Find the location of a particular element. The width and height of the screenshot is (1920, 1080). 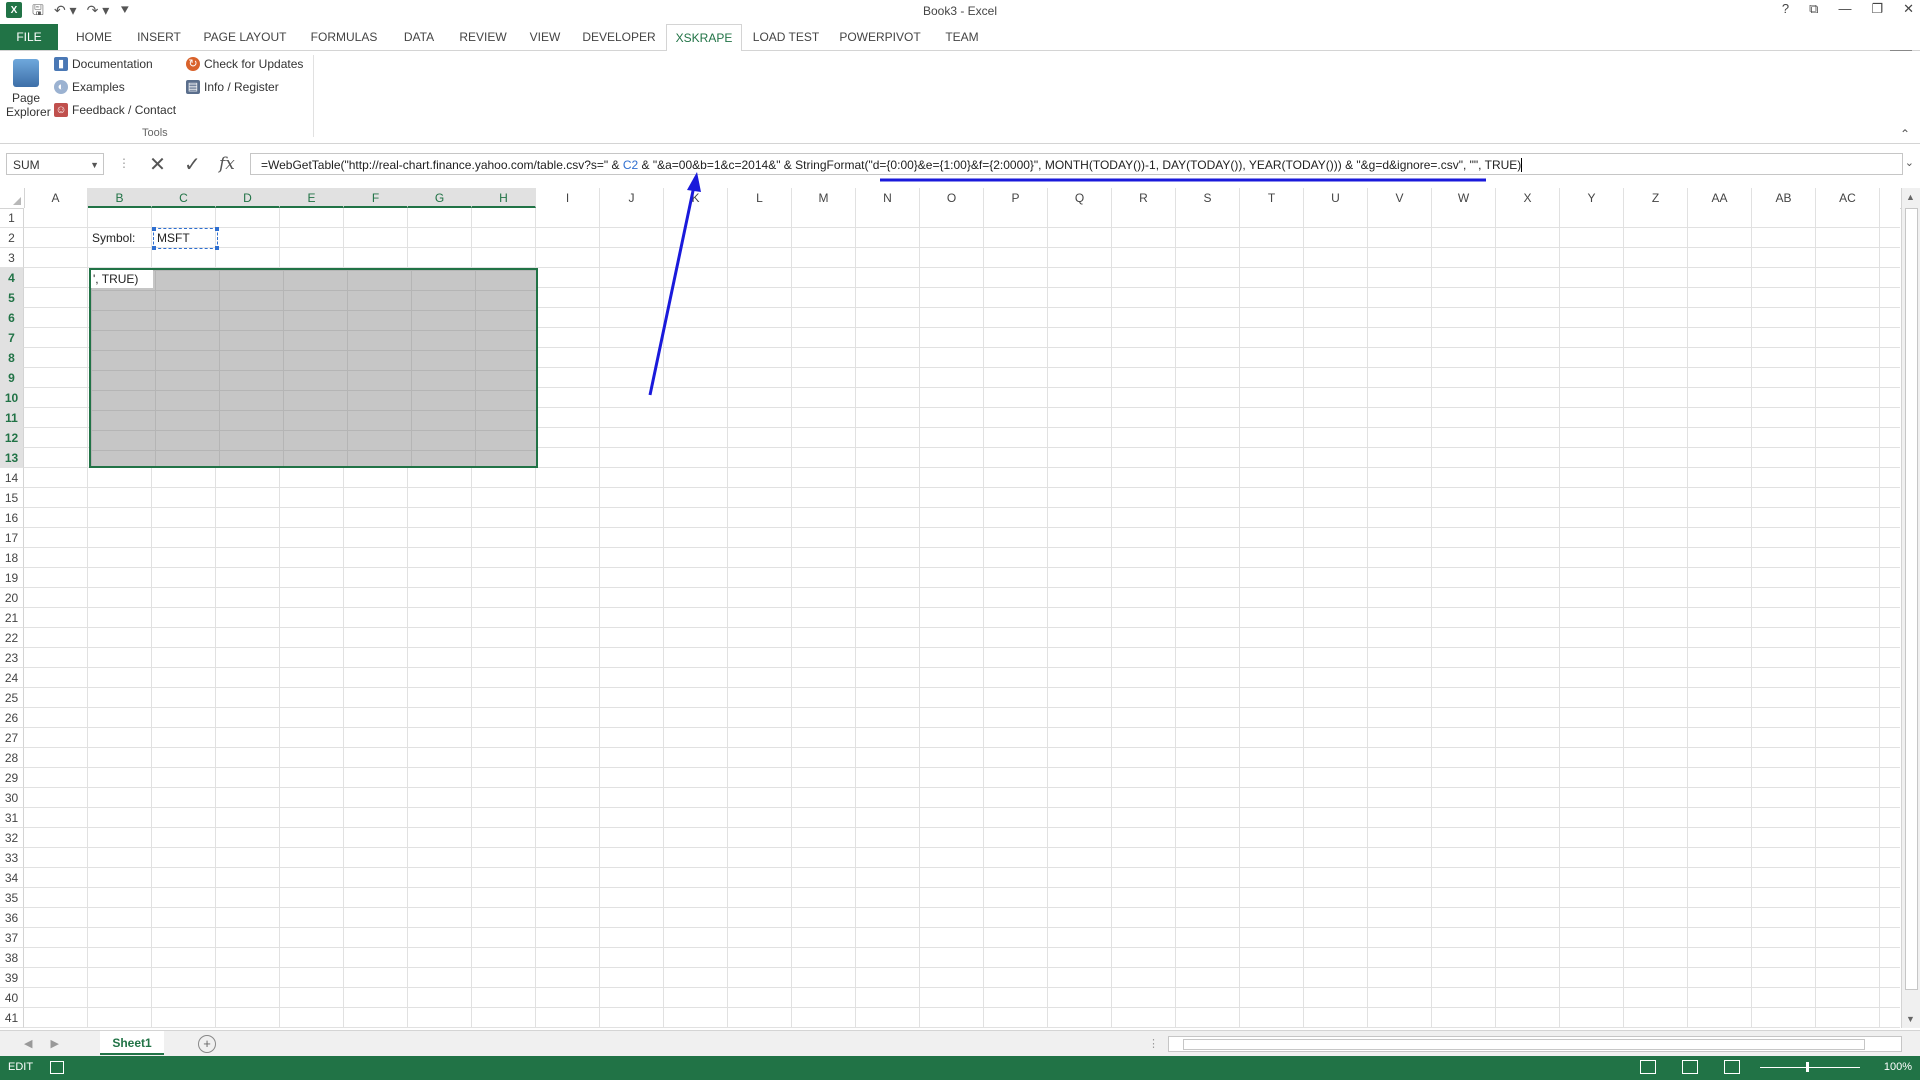

annotation-arrowhead is located at coordinates (694, 182).